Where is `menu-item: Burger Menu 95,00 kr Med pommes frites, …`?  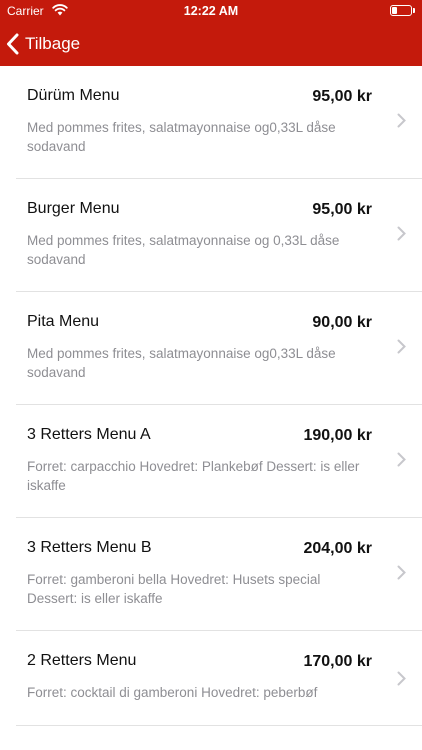
menu-item: Burger Menu 95,00 kr Med pommes frites, … is located at coordinates (219, 235).